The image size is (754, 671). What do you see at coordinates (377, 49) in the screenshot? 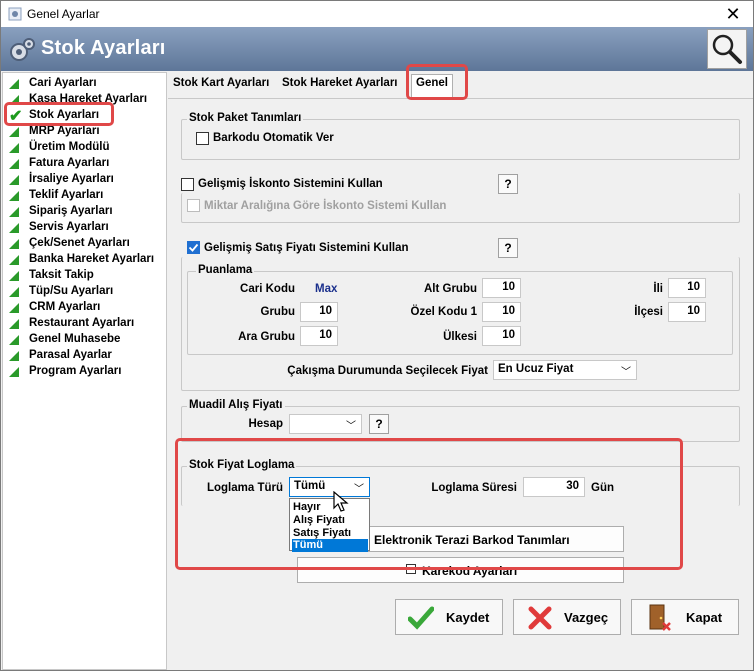
I see `header-banner: Stok Ayarları` at bounding box center [377, 49].